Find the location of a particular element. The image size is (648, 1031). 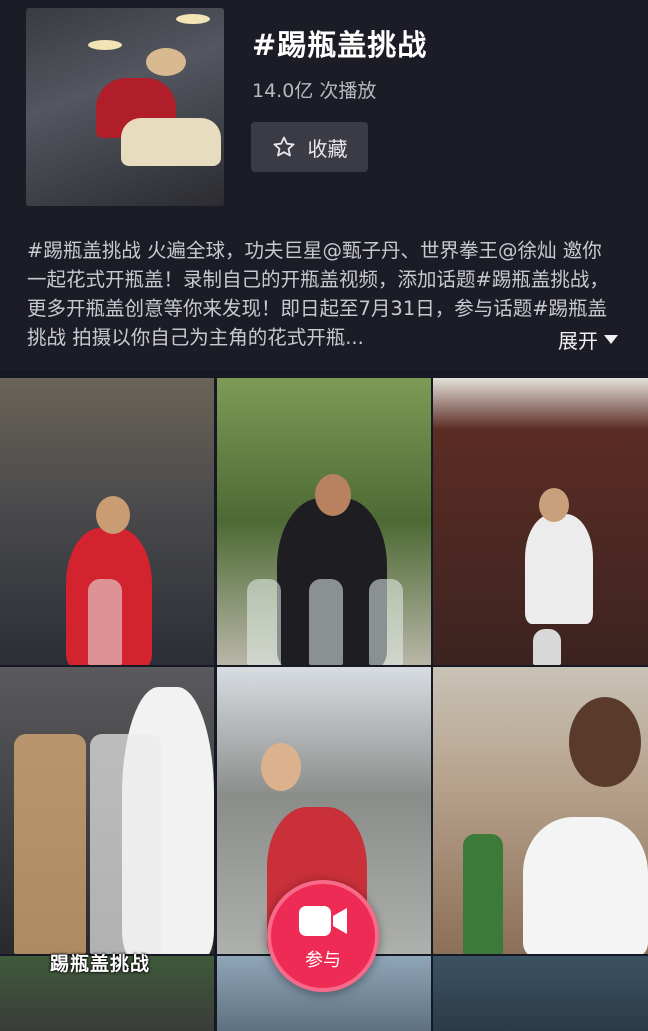

star-outline-icon is located at coordinates (283, 146).